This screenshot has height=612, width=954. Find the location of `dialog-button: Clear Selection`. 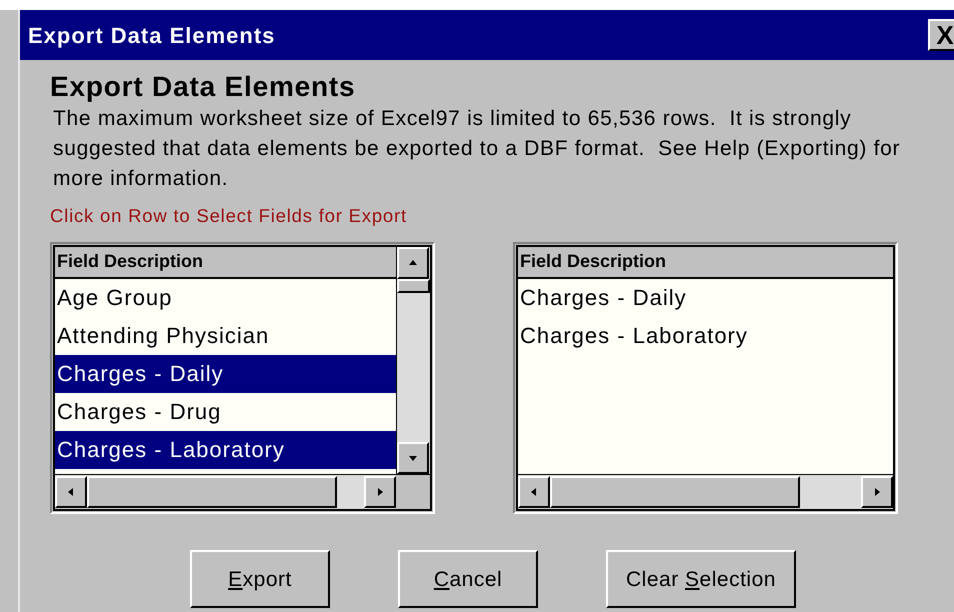

dialog-button: Clear Selection is located at coordinates (701, 579).